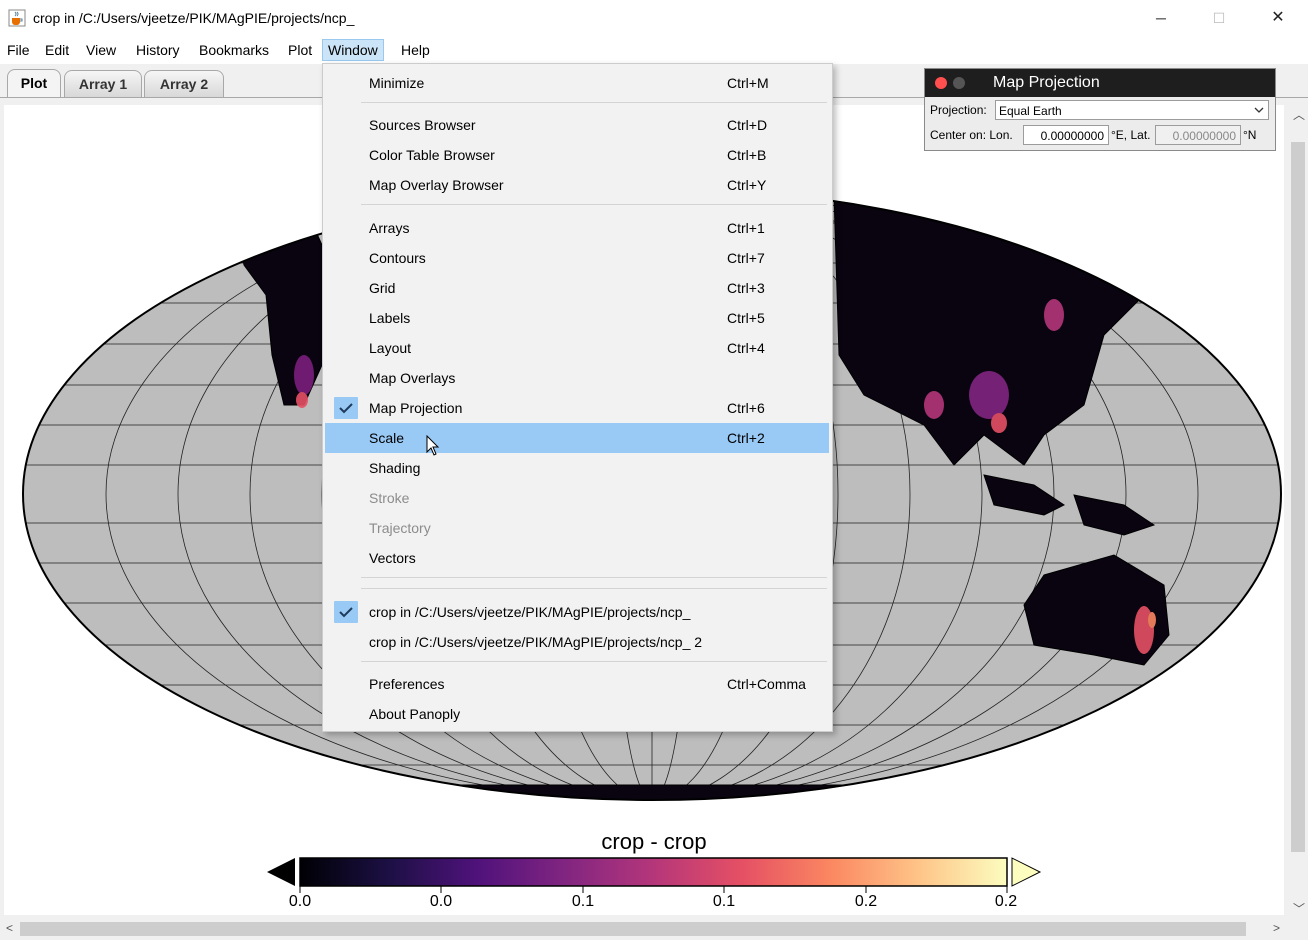  Describe the element at coordinates (389, 498) in the screenshot. I see `menu-item-label: Stroke` at that location.